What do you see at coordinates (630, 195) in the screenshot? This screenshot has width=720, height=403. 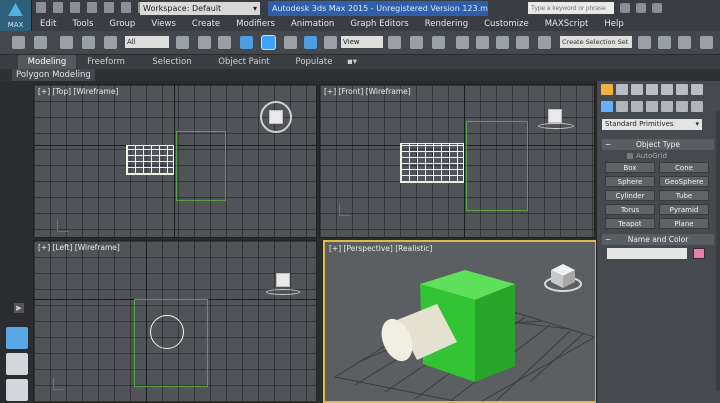 I see `cylinder-button: Cylinder` at bounding box center [630, 195].